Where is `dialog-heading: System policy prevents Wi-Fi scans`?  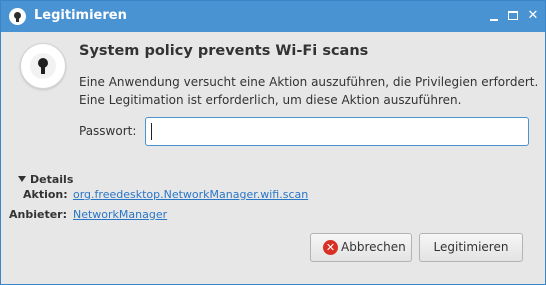
dialog-heading: System policy prevents Wi-Fi scans is located at coordinates (224, 51).